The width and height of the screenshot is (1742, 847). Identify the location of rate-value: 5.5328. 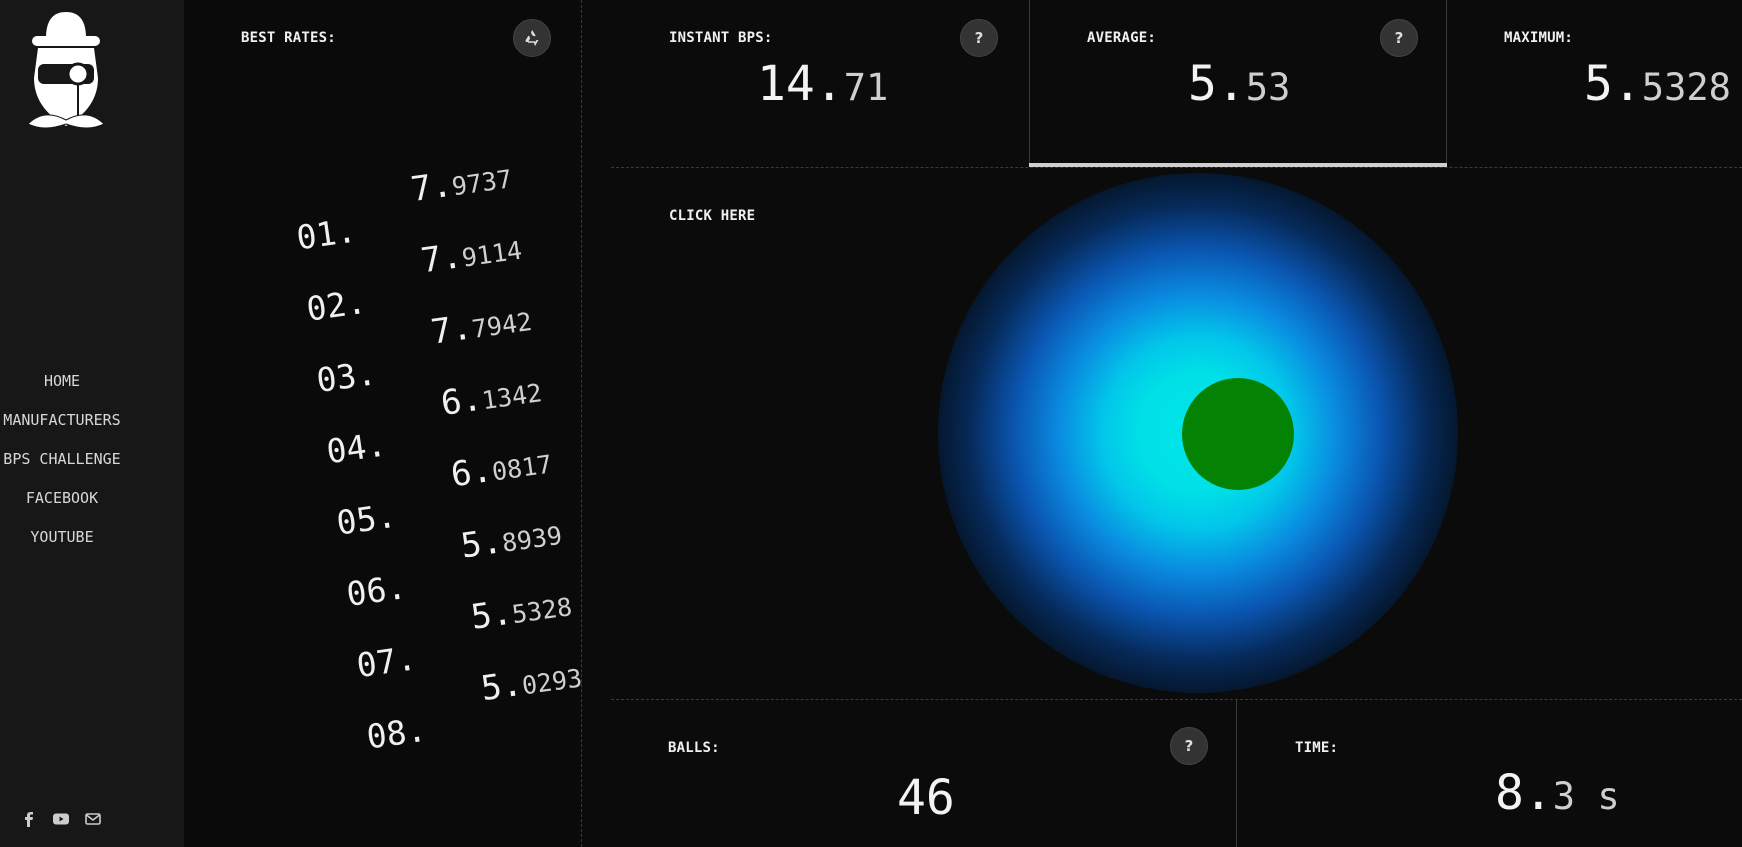
(522, 611).